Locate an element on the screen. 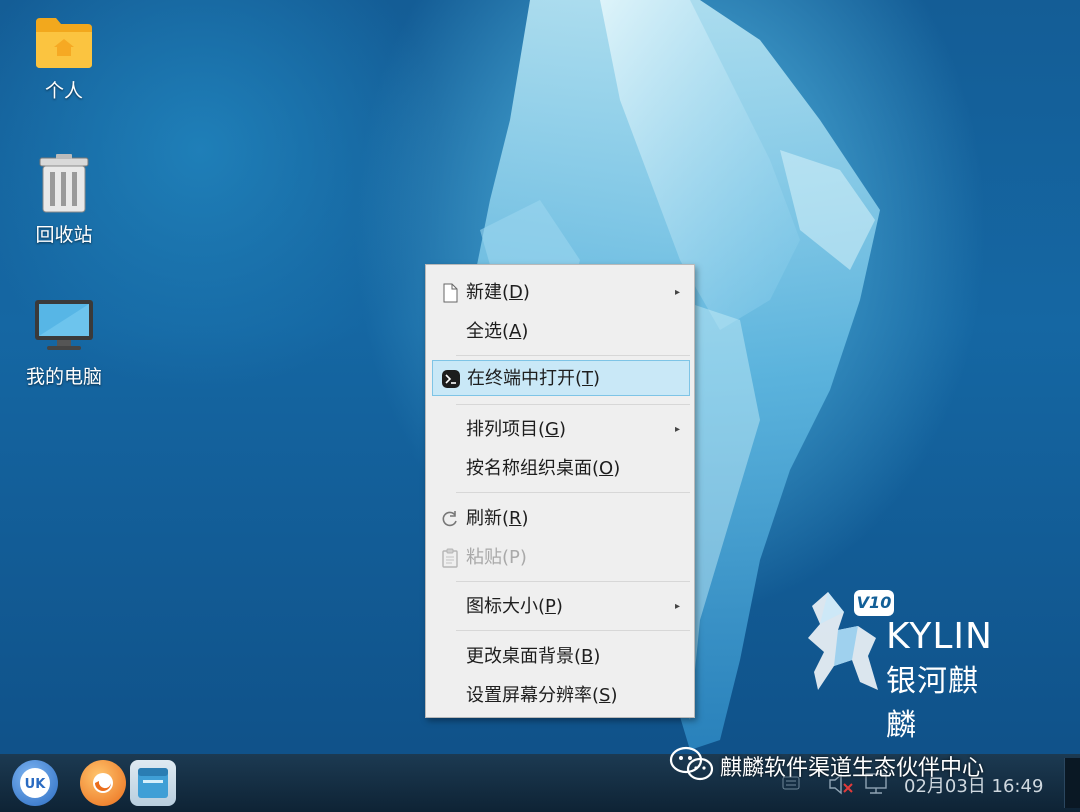  menu-item-label: 图标大小( is located at coordinates (506, 606).